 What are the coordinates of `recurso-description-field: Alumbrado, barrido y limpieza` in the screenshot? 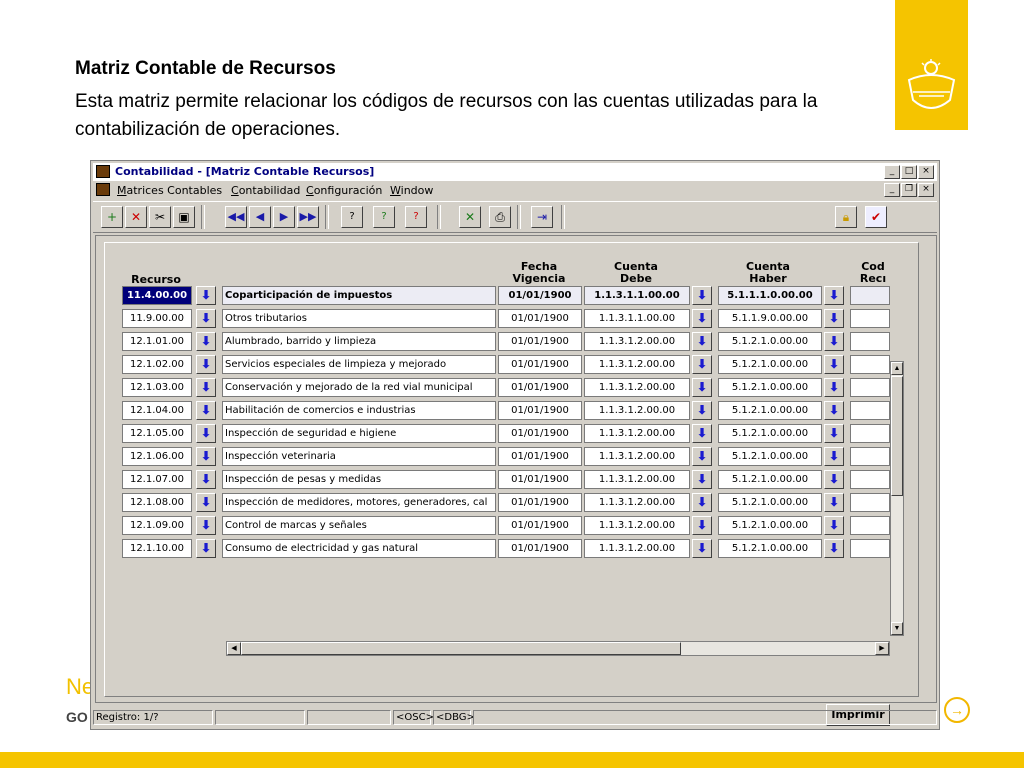 It's located at (359, 341).